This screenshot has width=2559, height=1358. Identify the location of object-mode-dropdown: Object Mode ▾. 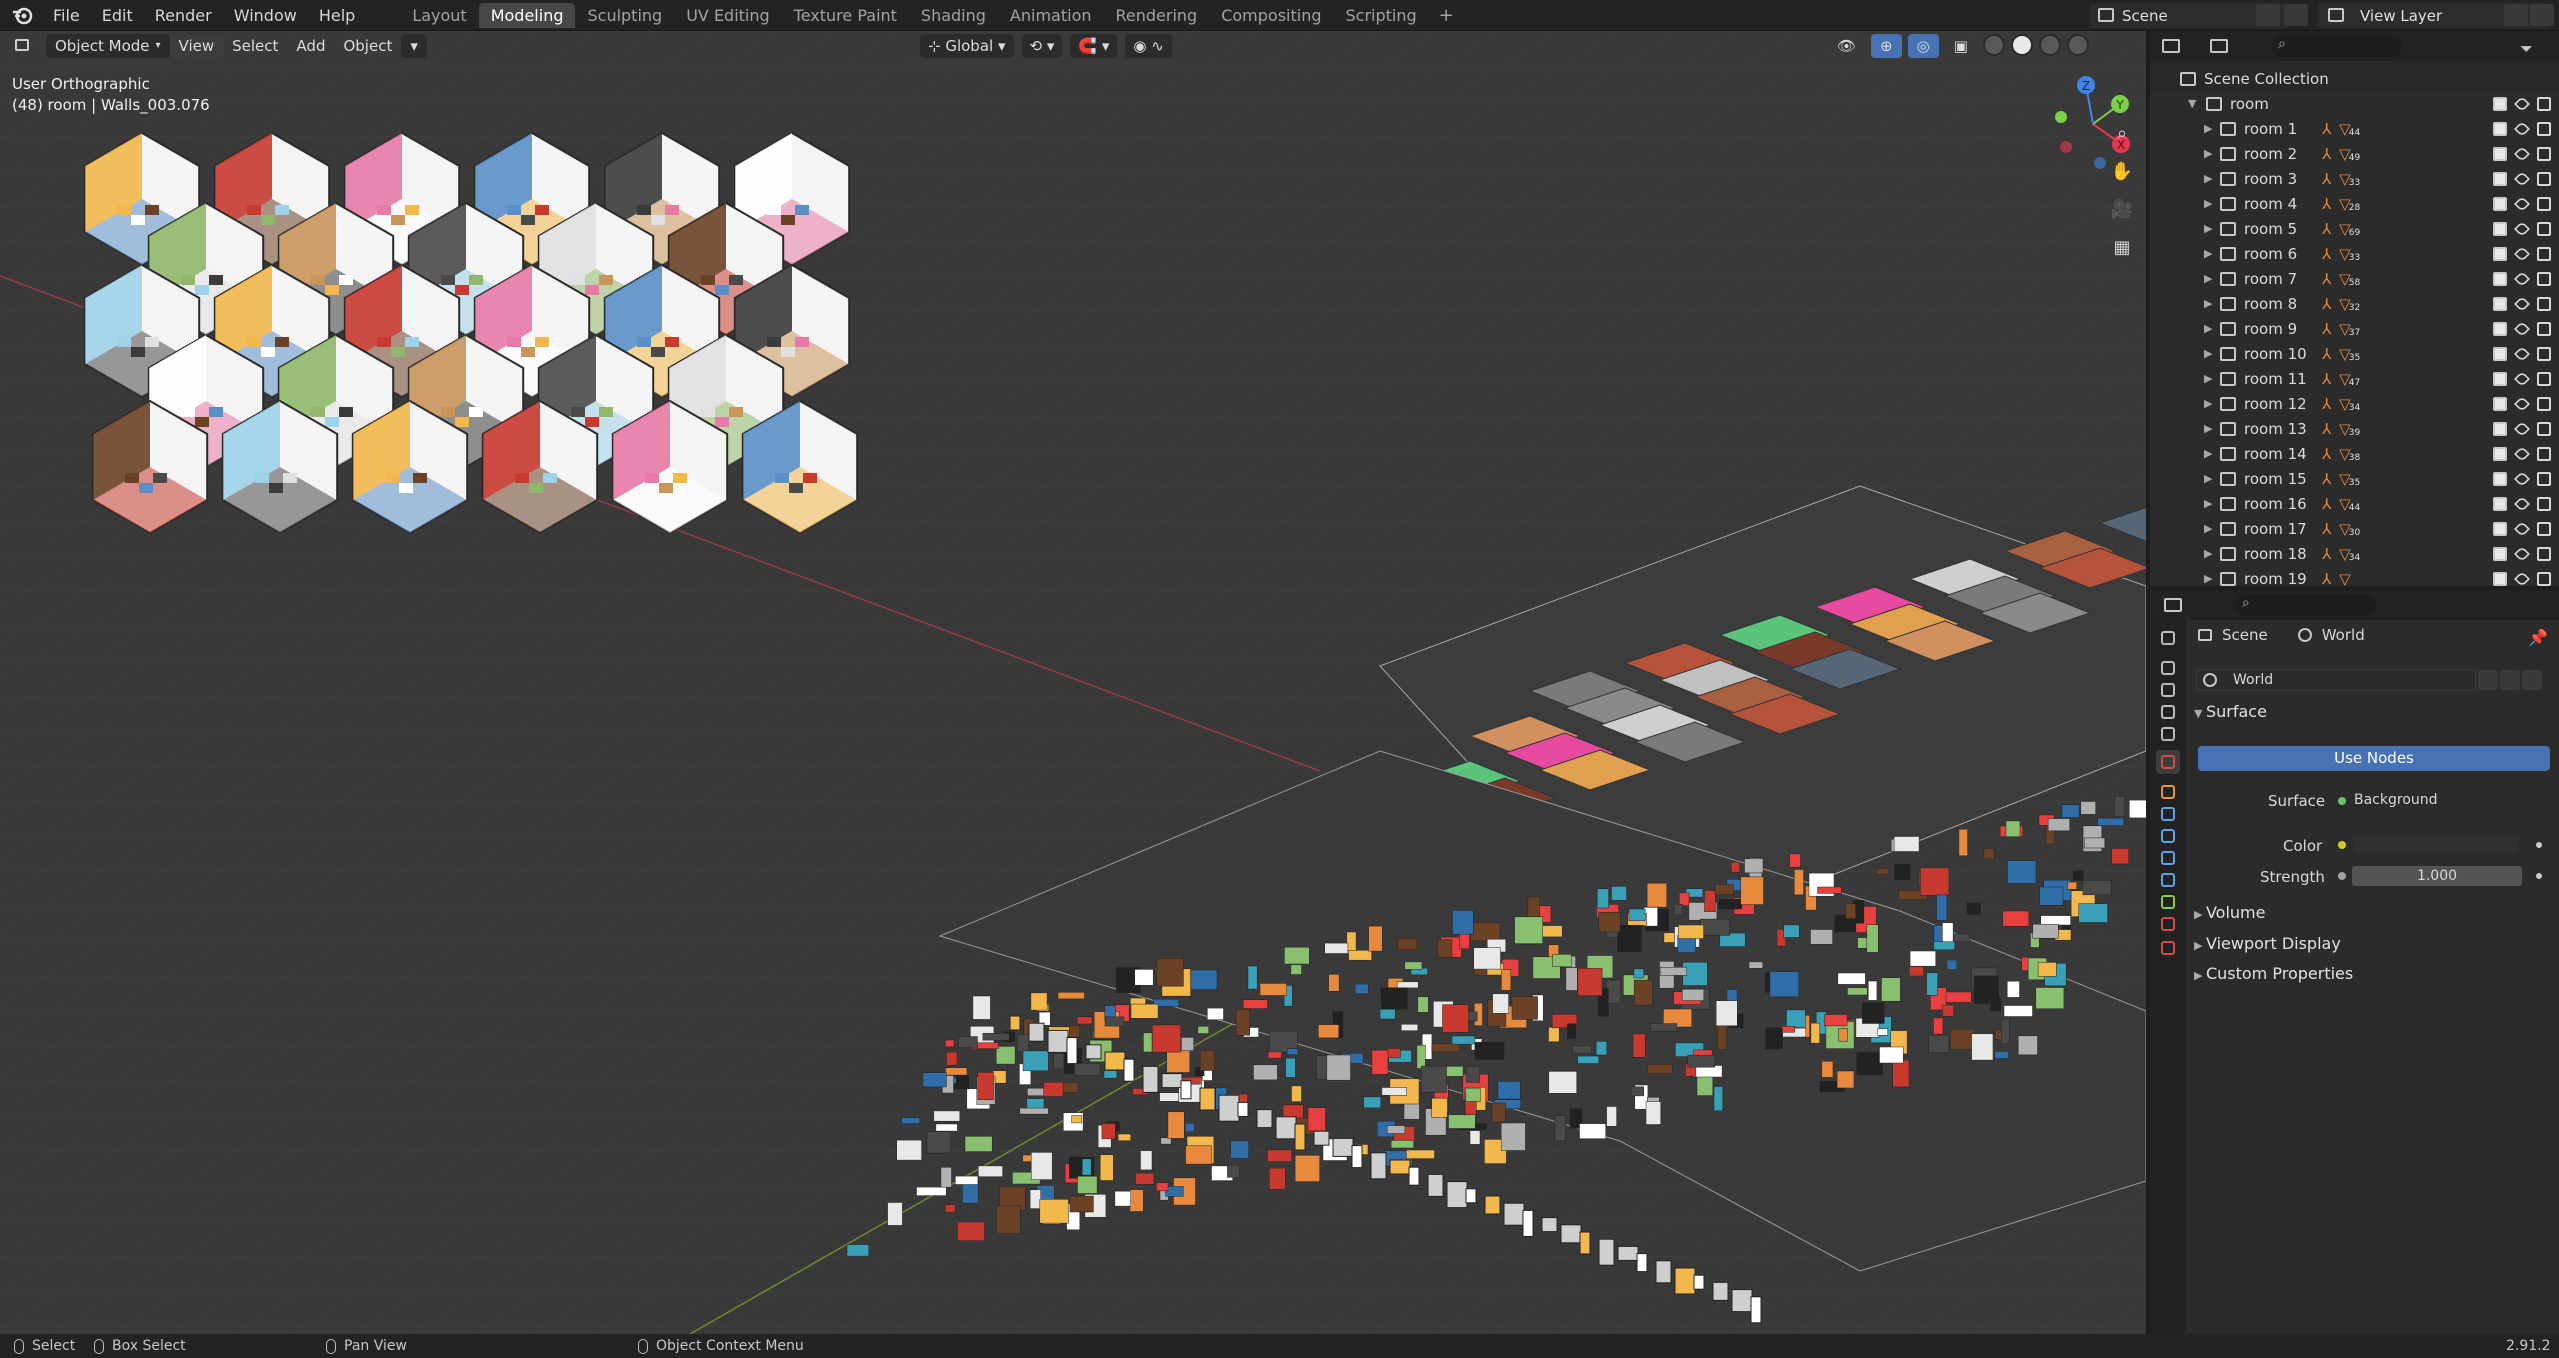
(108, 46).